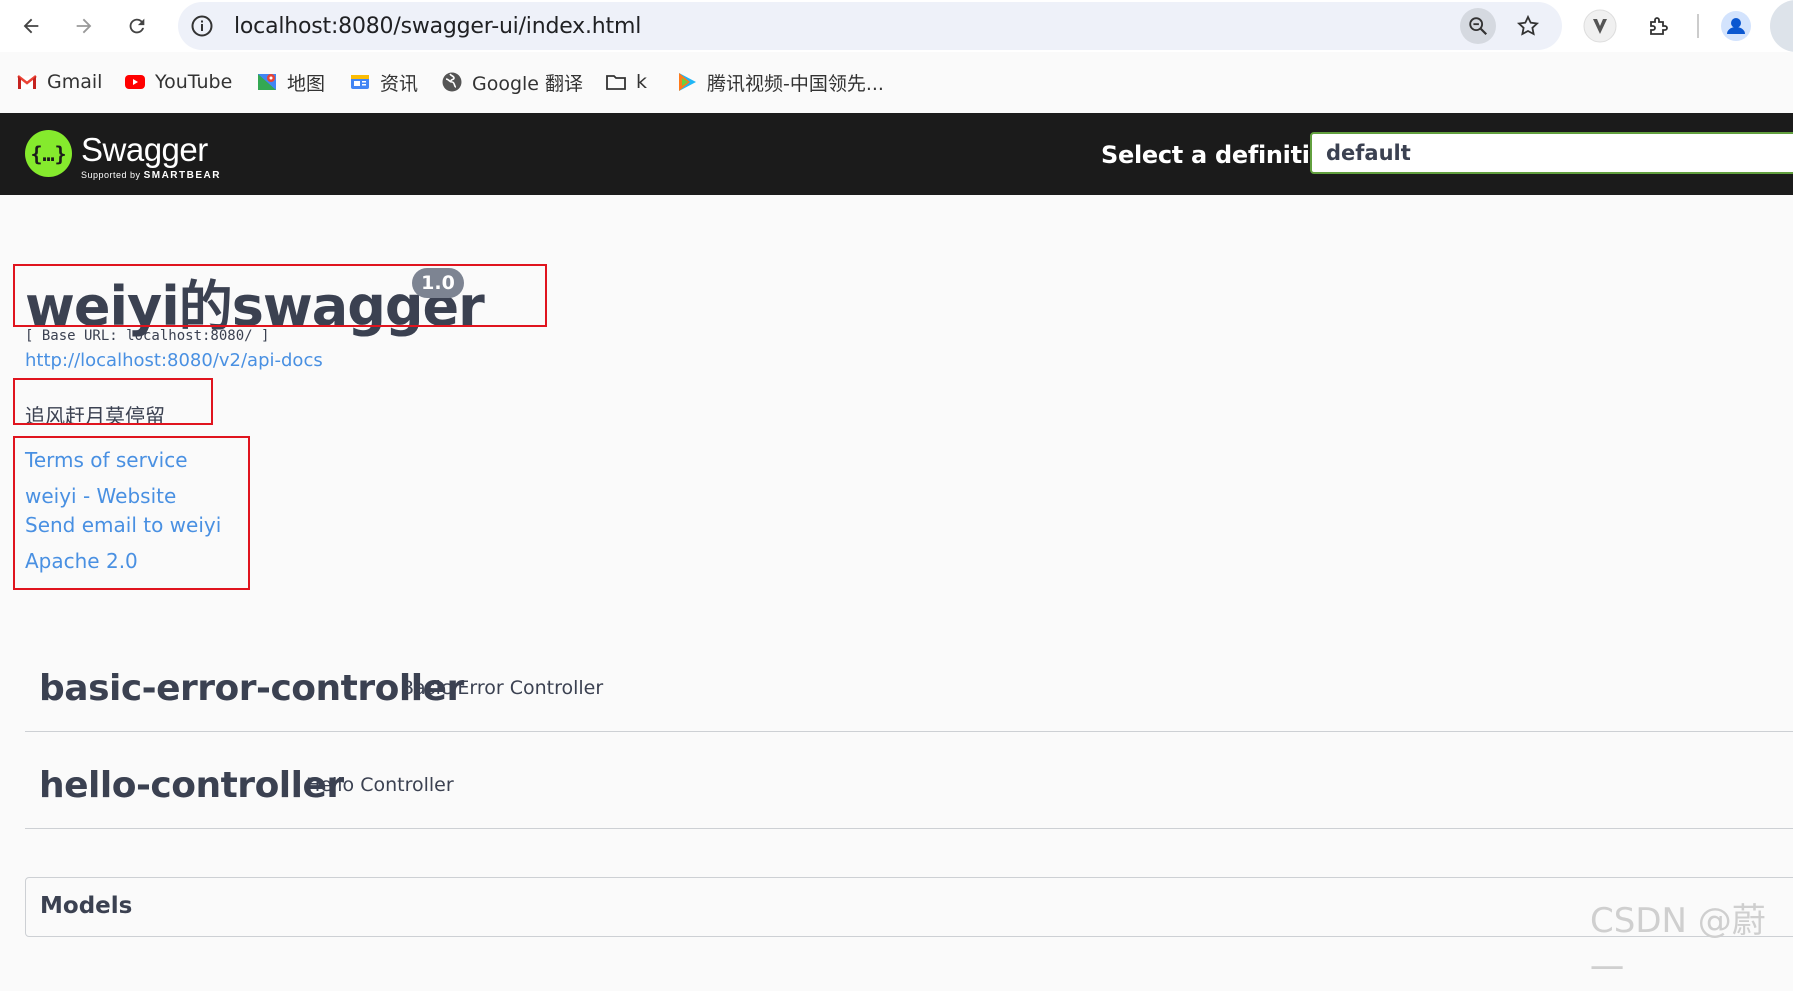 The image size is (1793, 991). I want to click on back-button, so click(31, 26).